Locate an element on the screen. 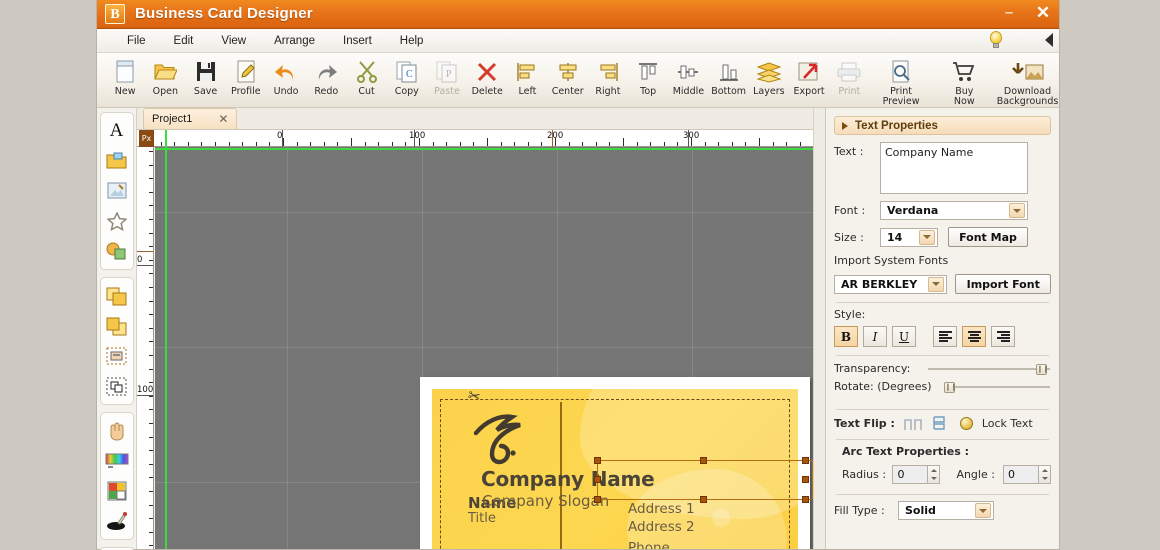 The height and width of the screenshot is (550, 1160). vertical-ruler: 0 100 is located at coordinates (145, 348).